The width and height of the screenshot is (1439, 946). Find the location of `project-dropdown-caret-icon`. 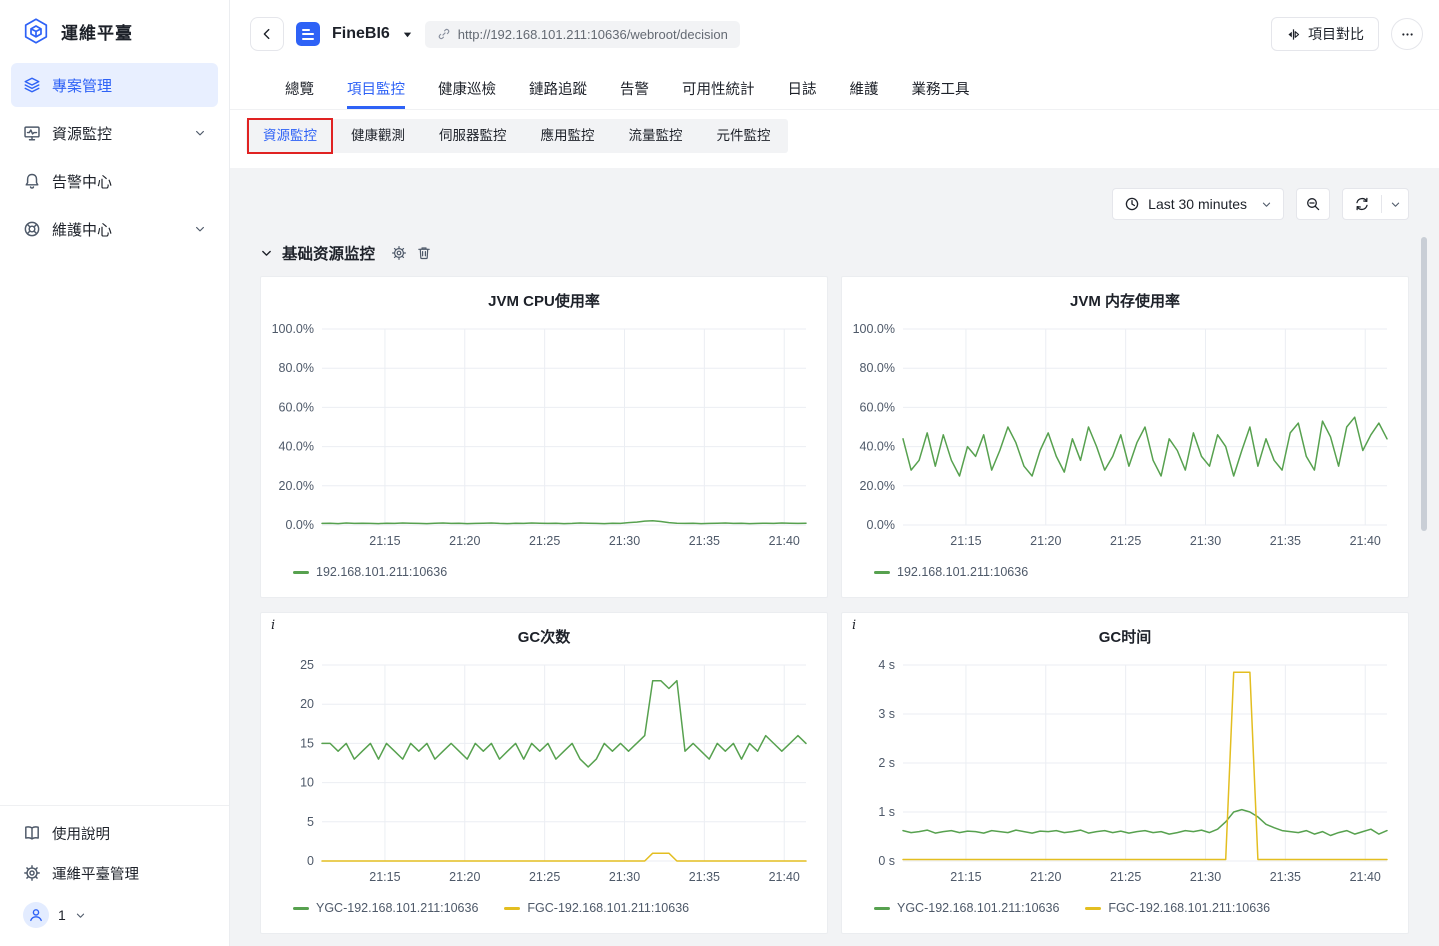

project-dropdown-caret-icon is located at coordinates (407, 34).